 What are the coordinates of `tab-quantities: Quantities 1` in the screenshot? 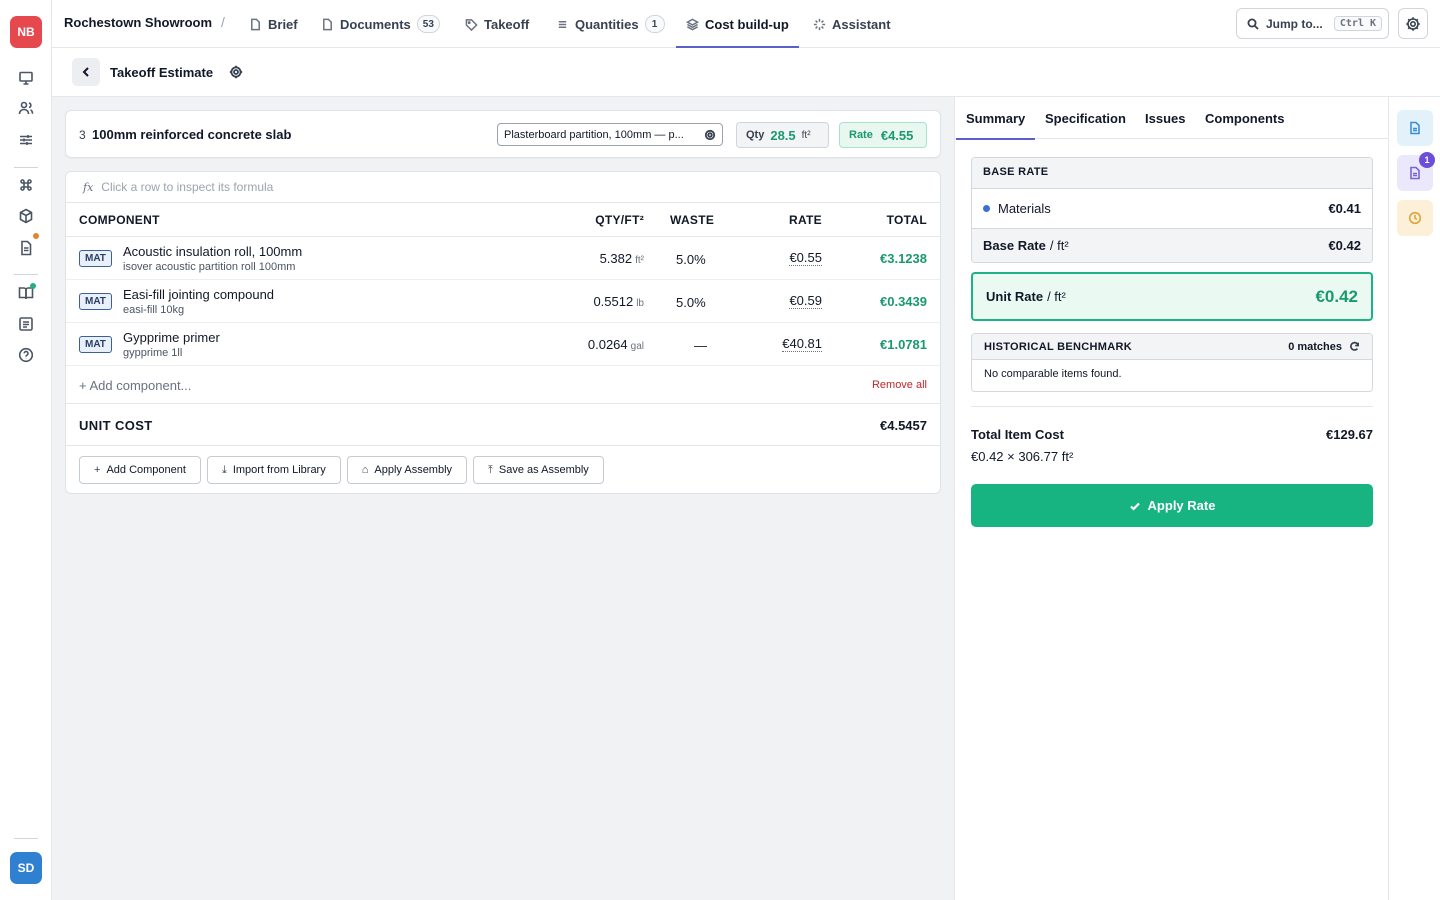 It's located at (610, 24).